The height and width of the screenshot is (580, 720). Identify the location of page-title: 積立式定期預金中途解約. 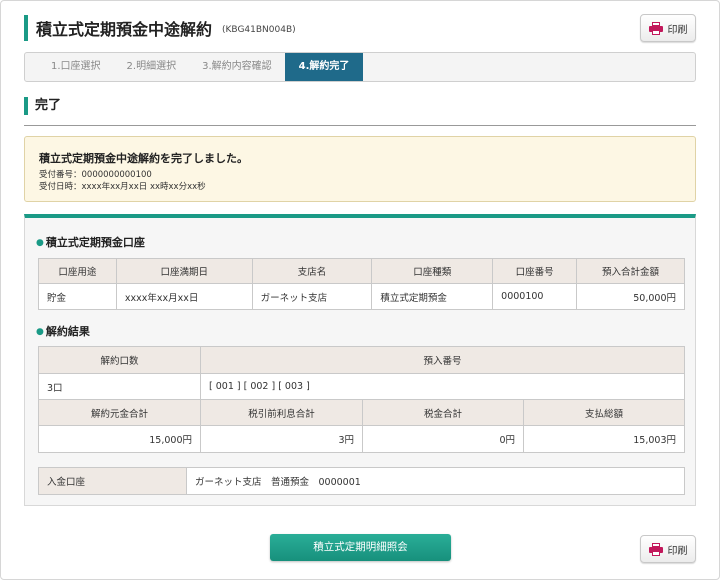
(124, 29).